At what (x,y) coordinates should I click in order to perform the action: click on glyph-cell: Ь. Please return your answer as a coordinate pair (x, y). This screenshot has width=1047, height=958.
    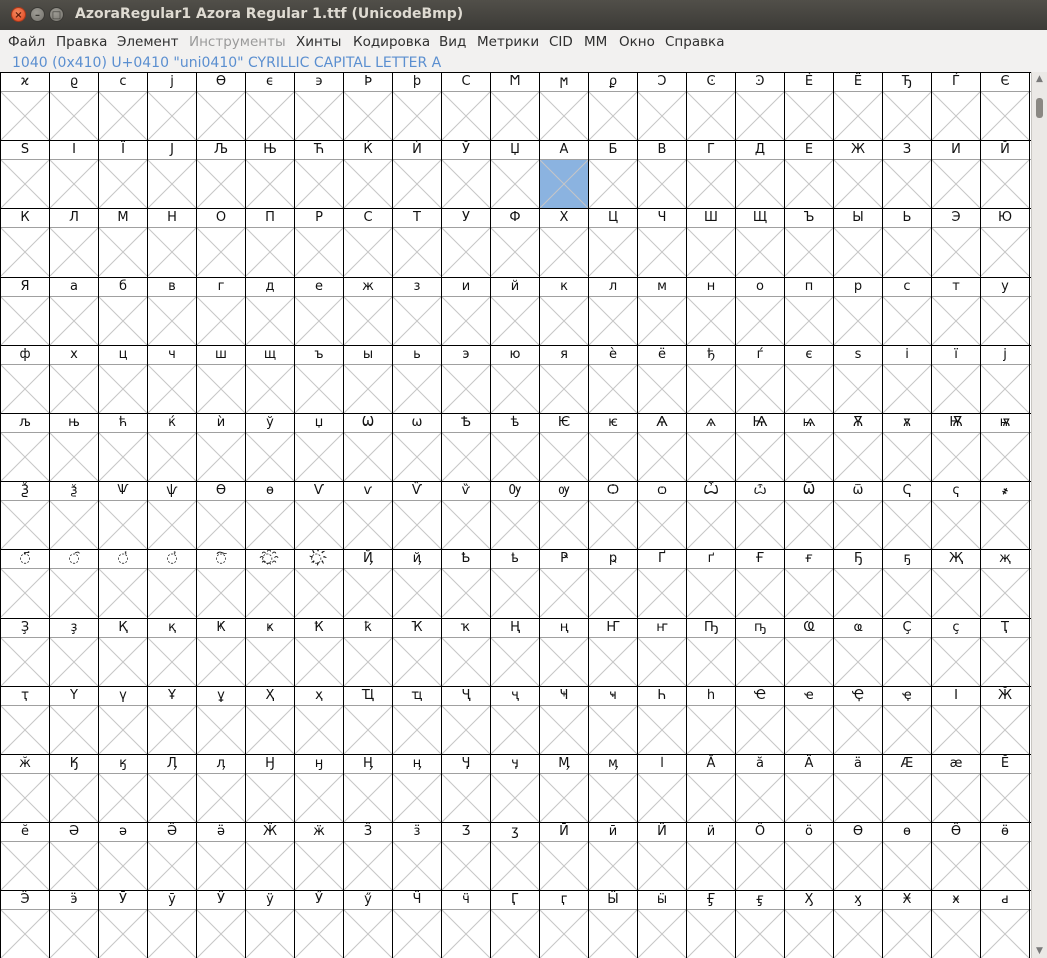
    Looking at the image, I should click on (907, 243).